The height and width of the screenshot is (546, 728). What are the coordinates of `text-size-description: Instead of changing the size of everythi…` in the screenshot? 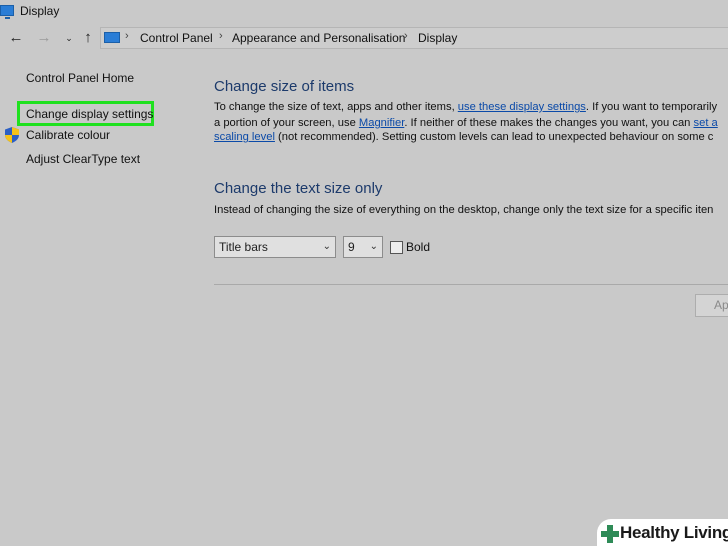 It's located at (464, 210).